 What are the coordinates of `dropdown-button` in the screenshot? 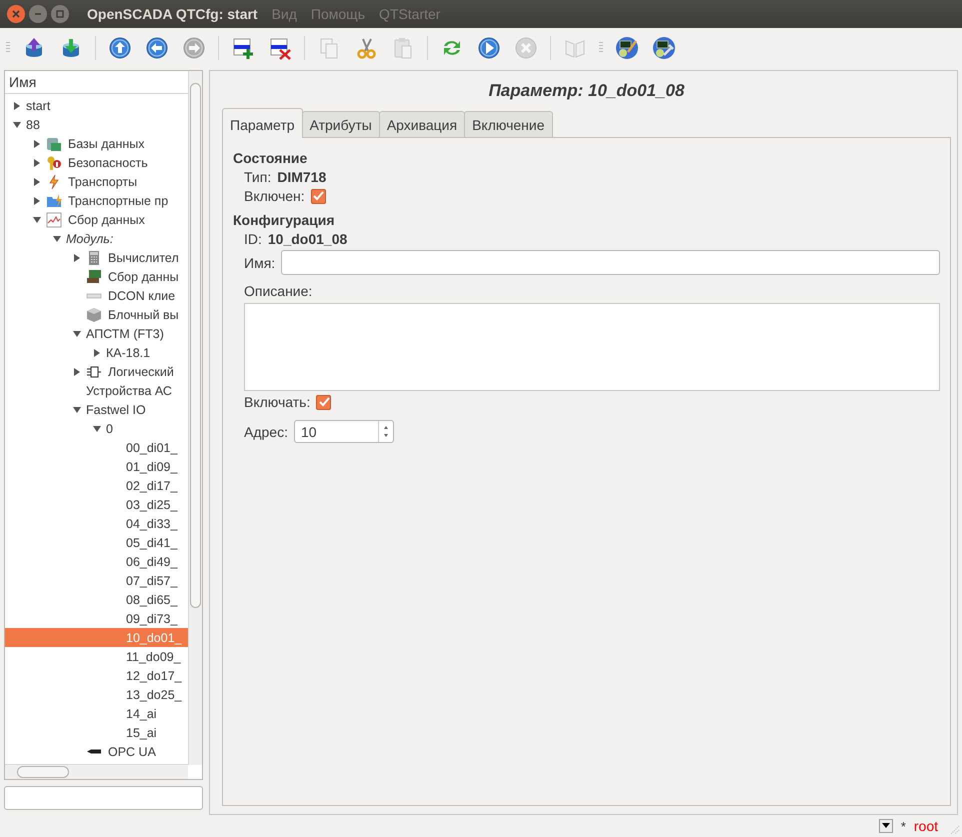 It's located at (885, 826).